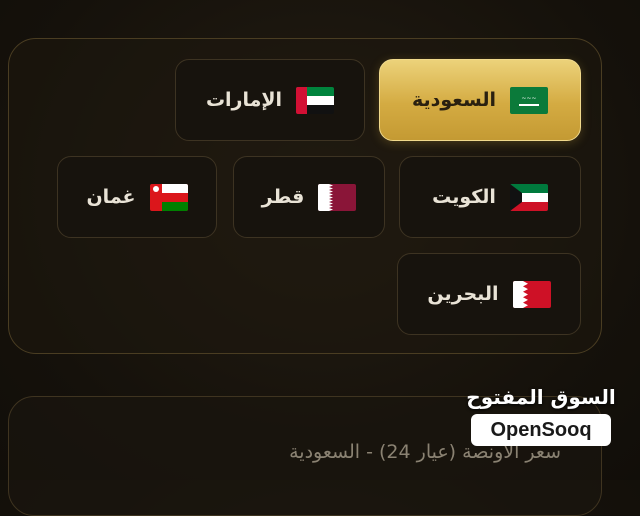 The image size is (640, 516). I want to click on qatar-flag-icon, so click(337, 197).